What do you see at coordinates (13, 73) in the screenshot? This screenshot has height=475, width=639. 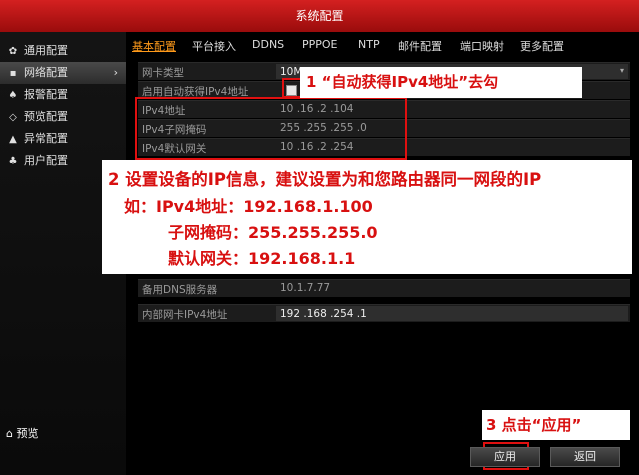 I see `network-icon: ▪` at bounding box center [13, 73].